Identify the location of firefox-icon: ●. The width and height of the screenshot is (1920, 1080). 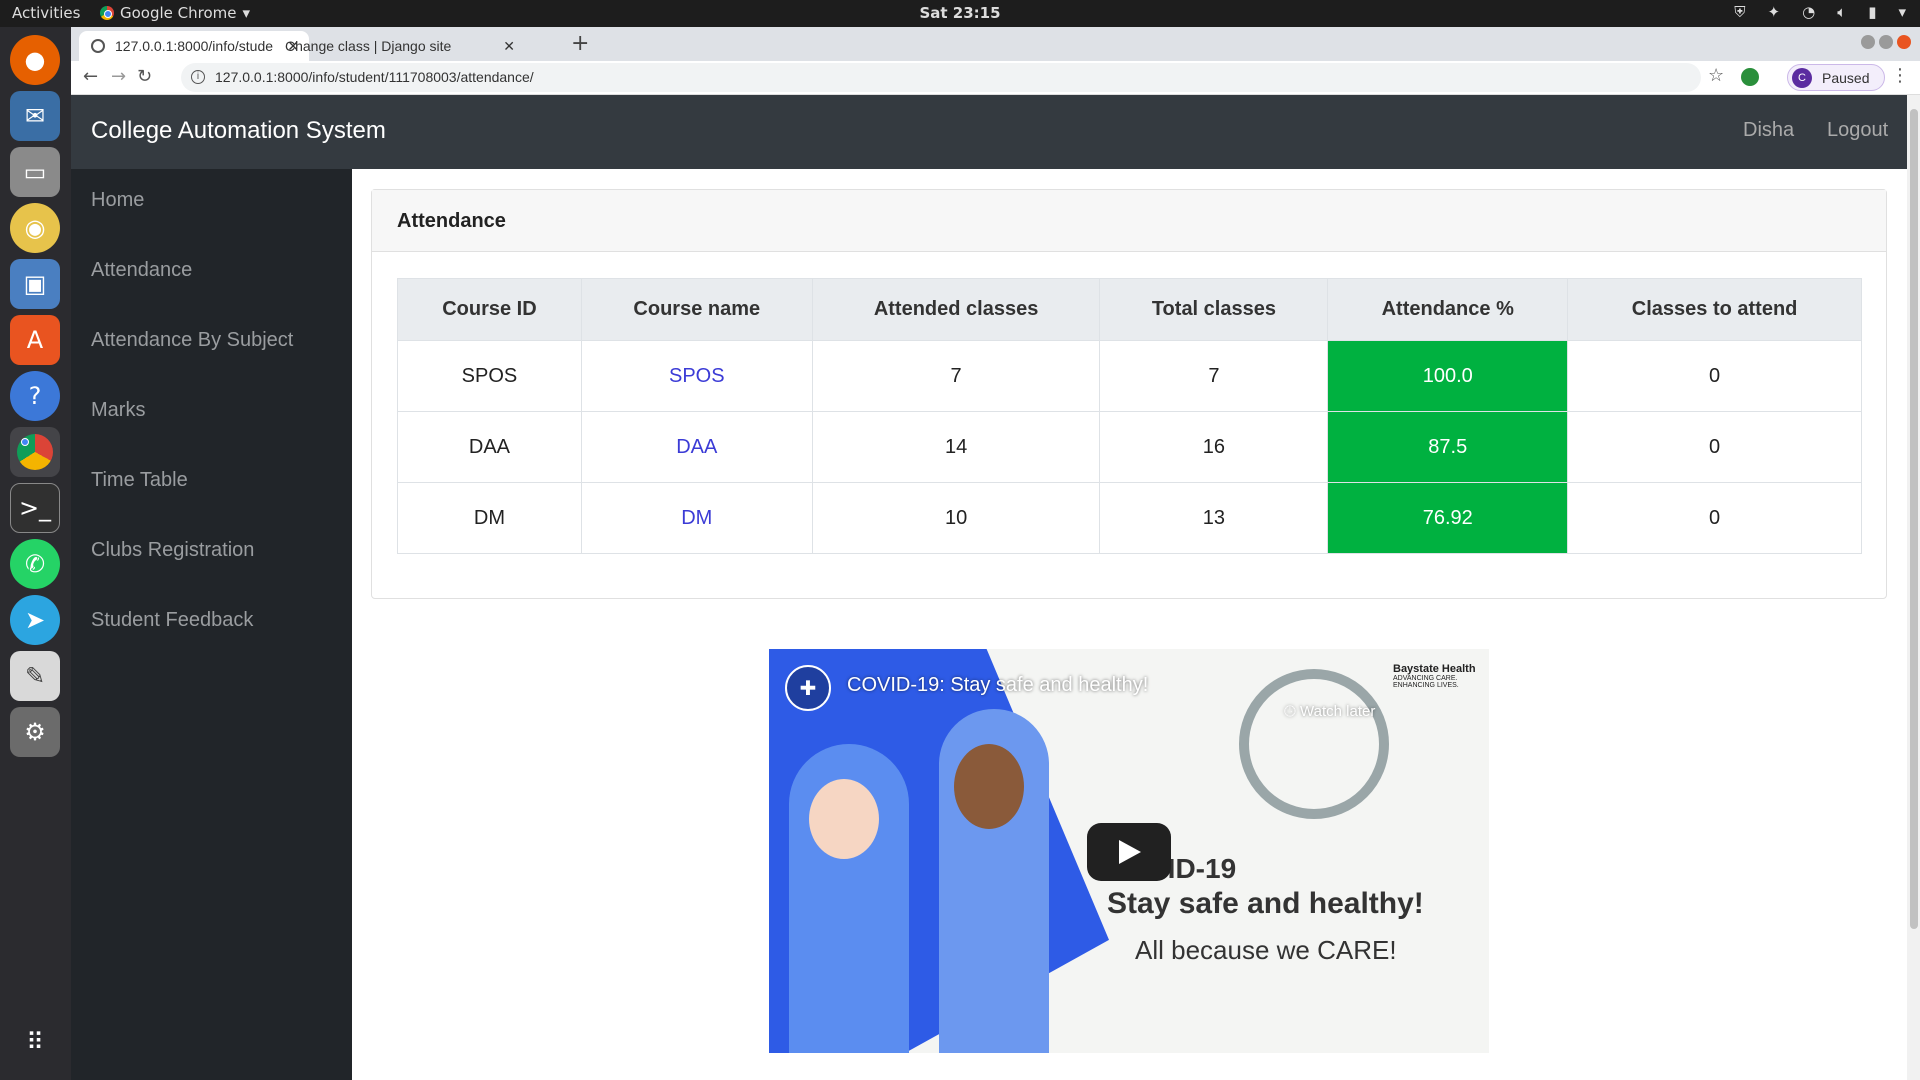
(35, 60).